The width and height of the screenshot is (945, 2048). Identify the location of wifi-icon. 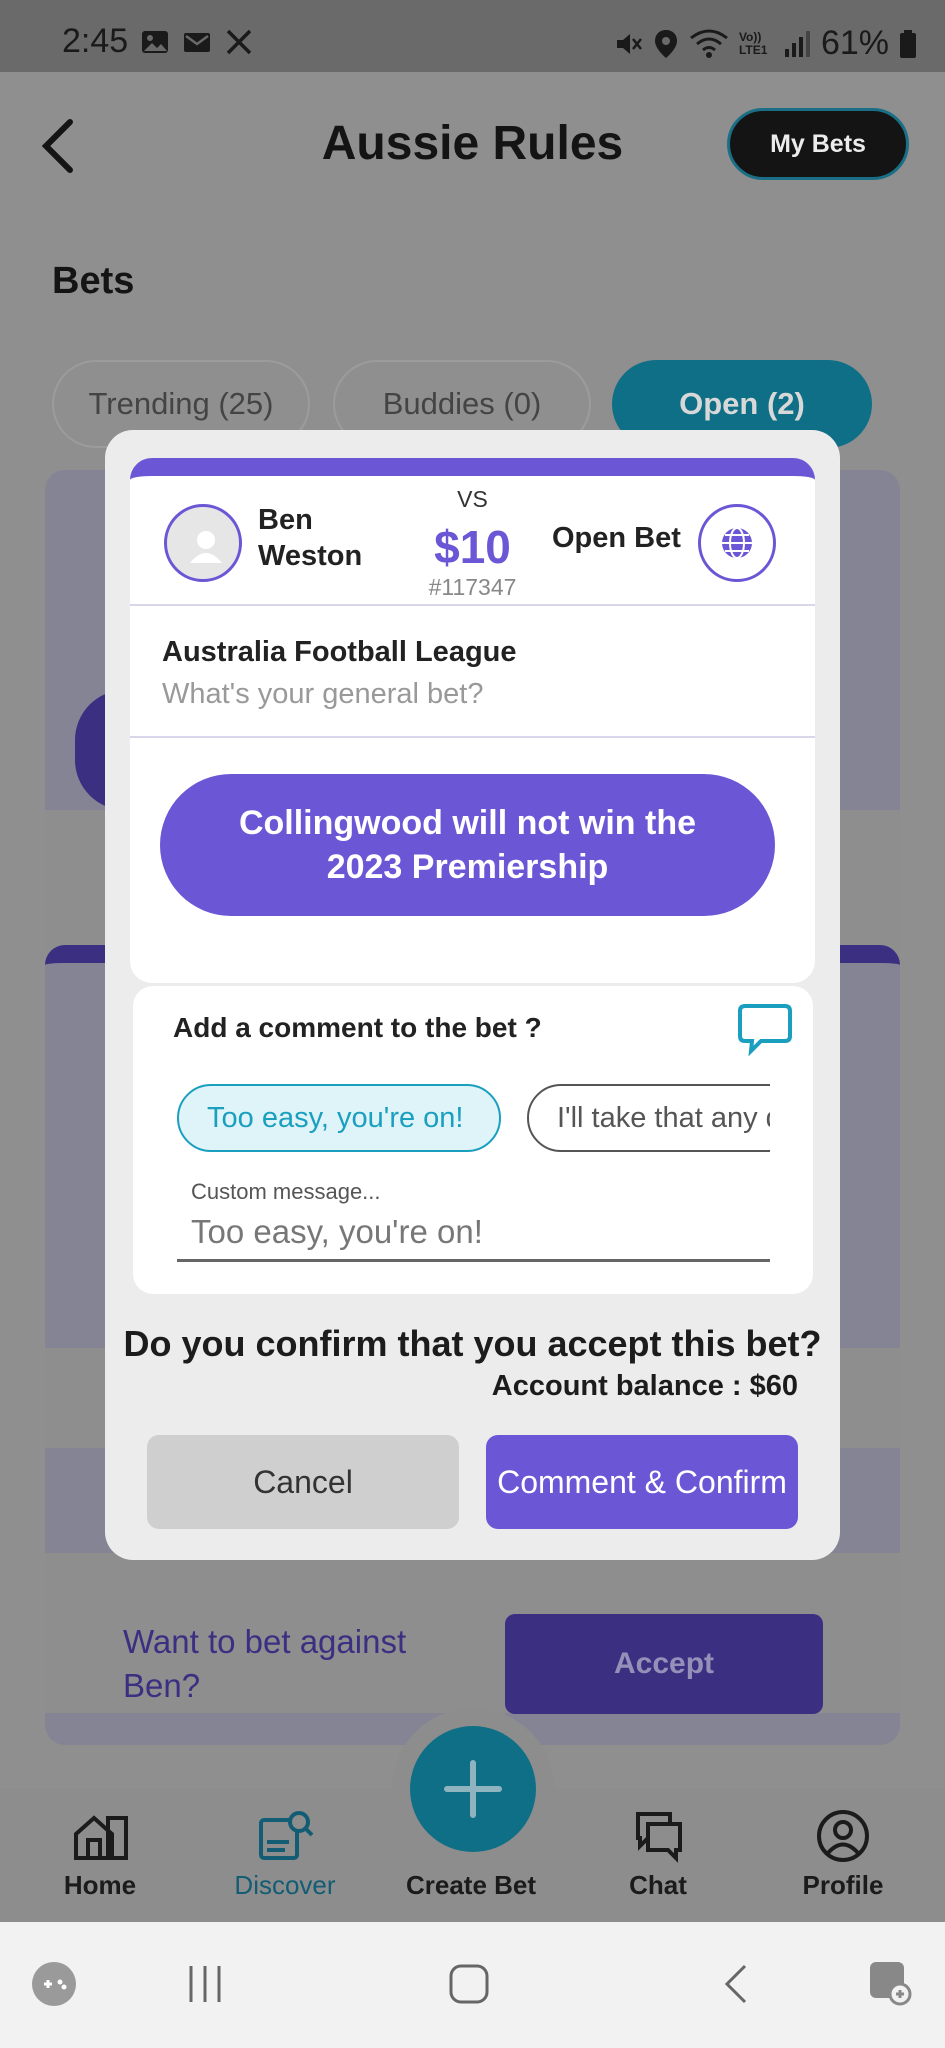
(709, 43).